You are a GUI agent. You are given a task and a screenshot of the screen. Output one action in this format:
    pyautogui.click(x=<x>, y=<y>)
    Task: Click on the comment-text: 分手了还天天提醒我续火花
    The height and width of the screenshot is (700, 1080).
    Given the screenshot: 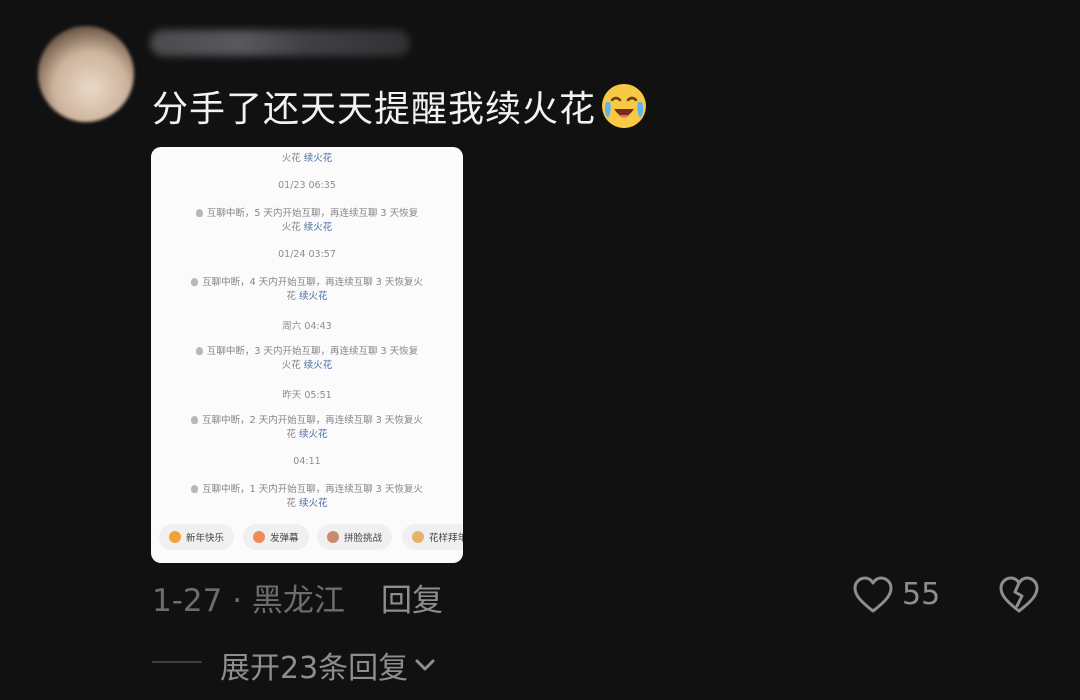 What is the action you would take?
    pyautogui.click(x=400, y=106)
    